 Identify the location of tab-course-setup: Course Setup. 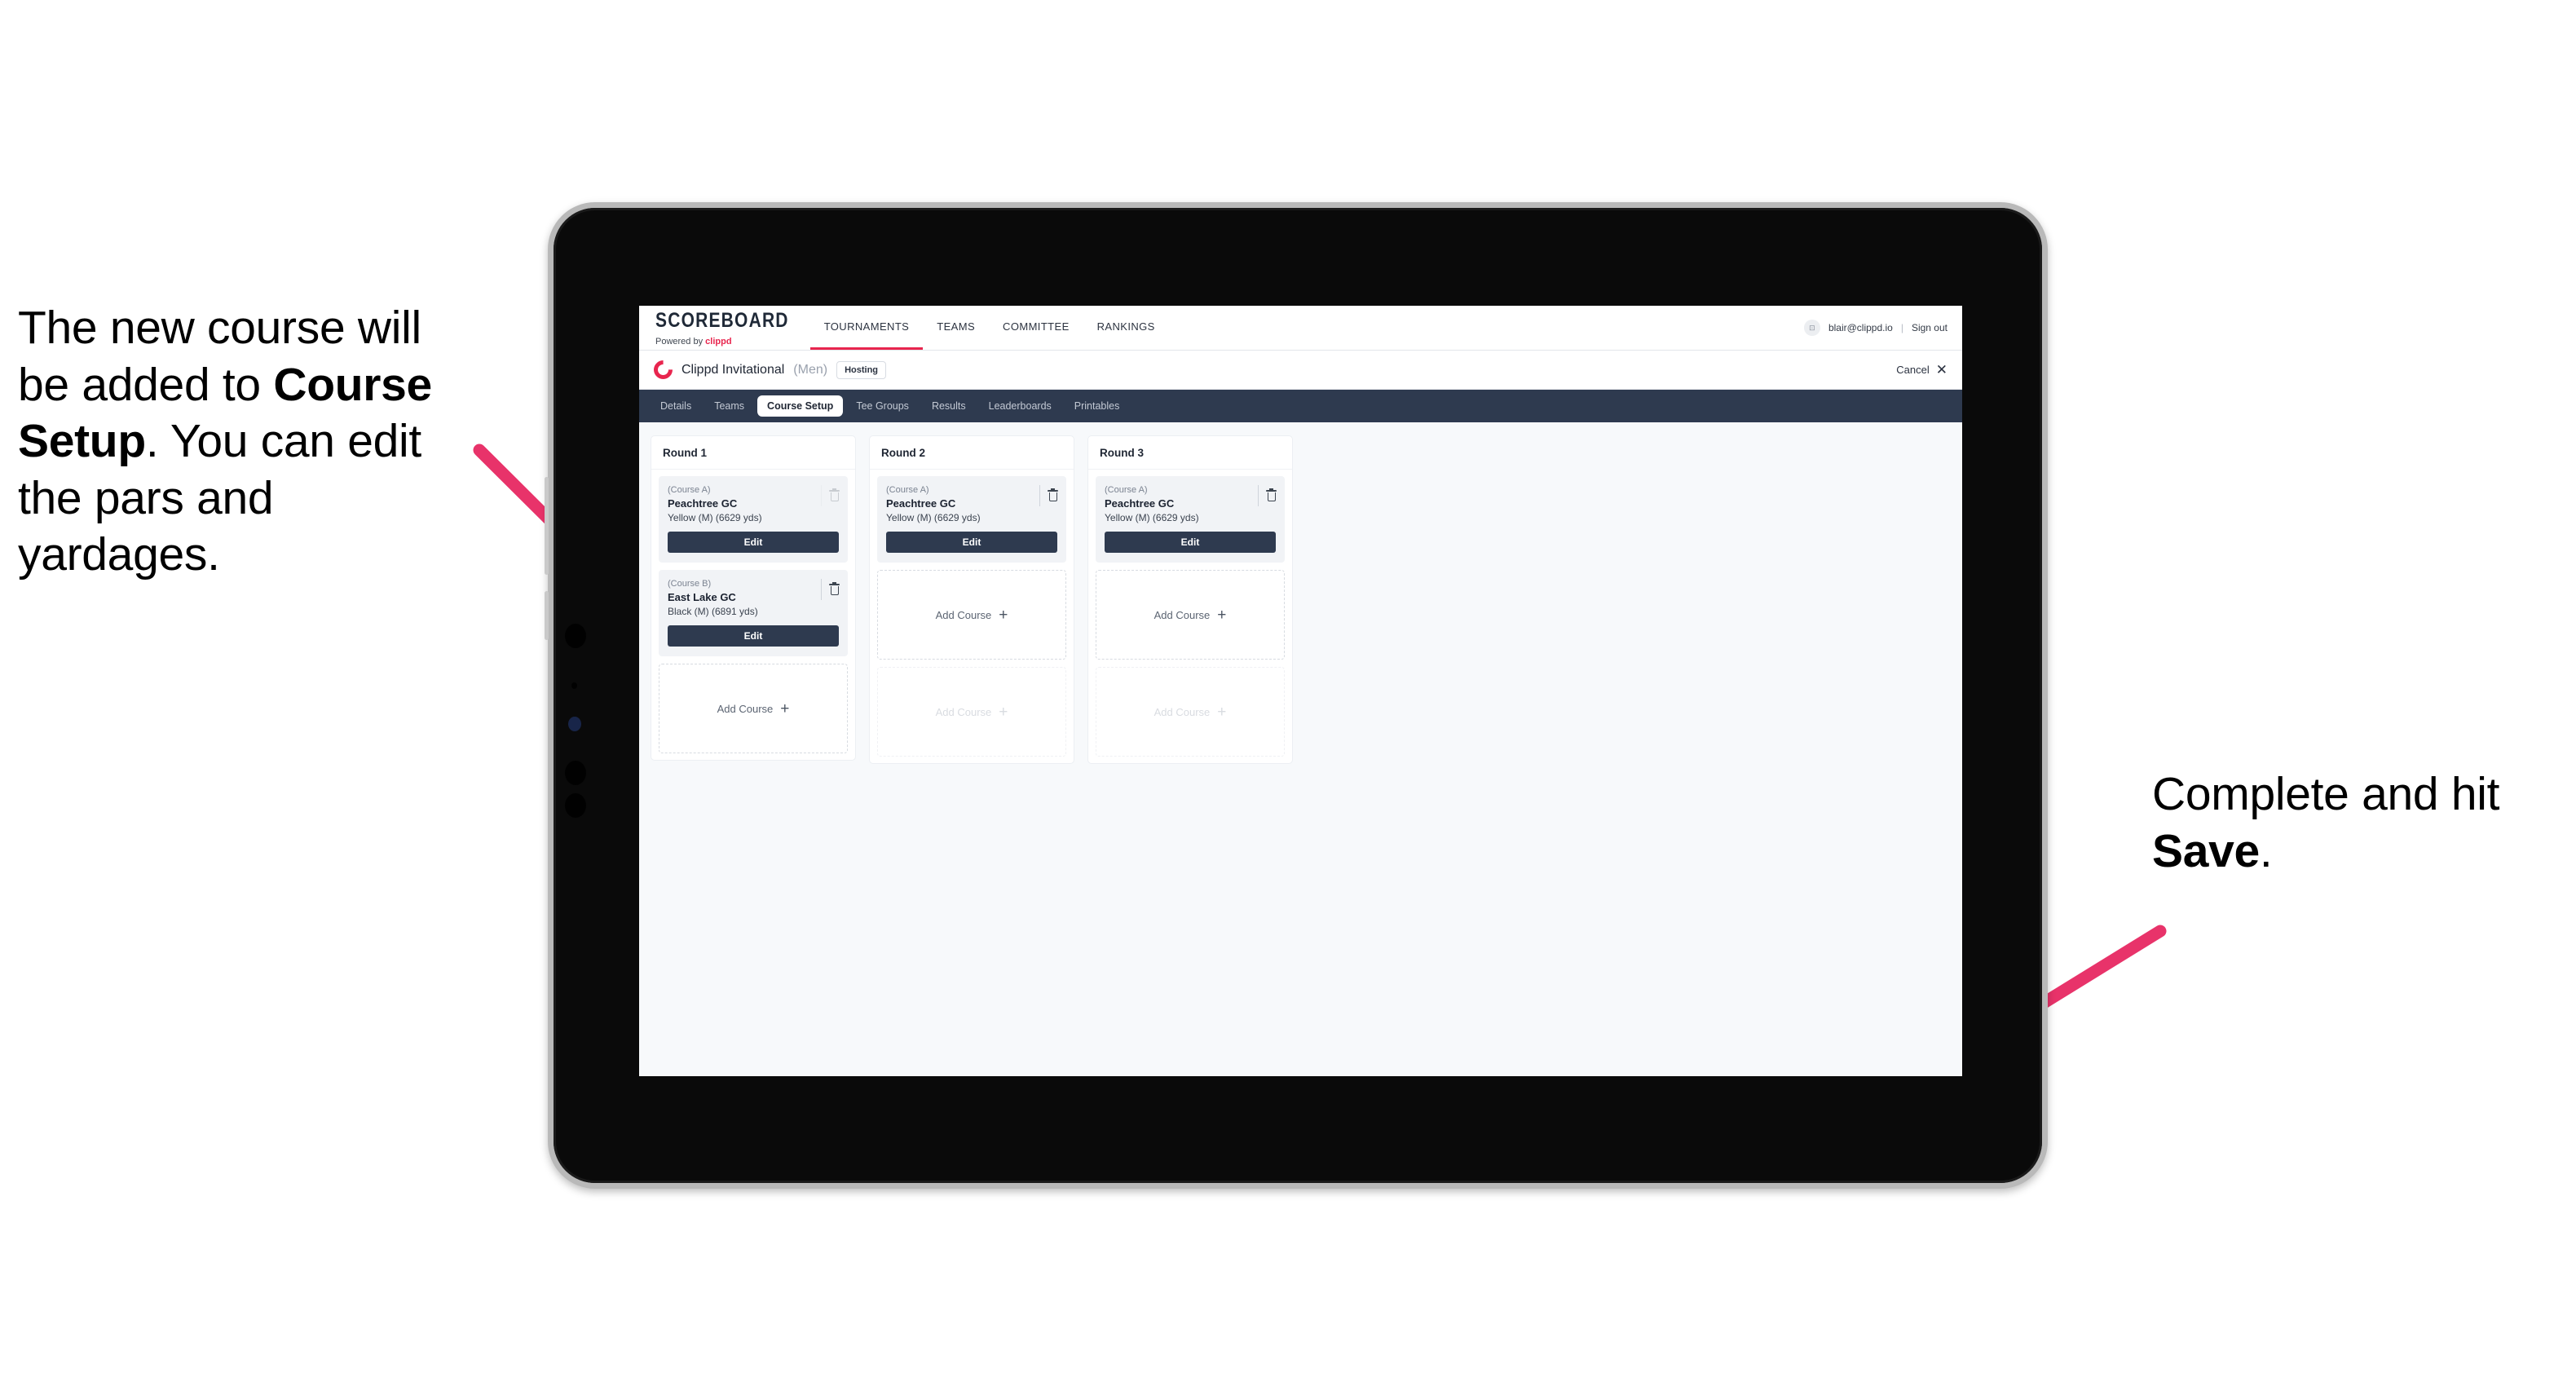
(800, 406).